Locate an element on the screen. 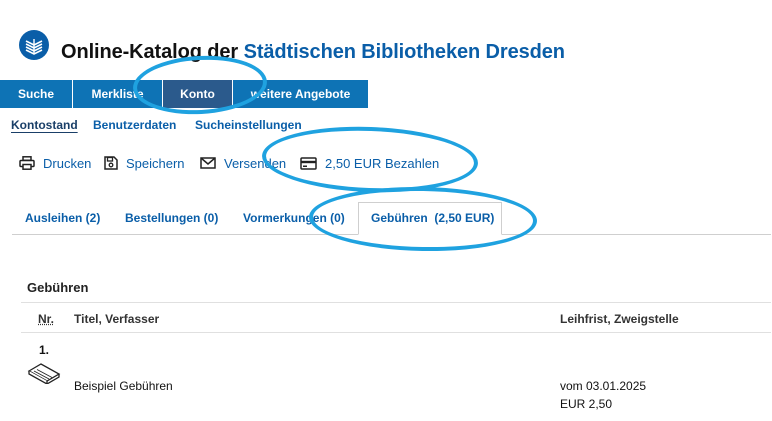 Image resolution: width=772 pixels, height=421 pixels. tab-vormerkungen: Vormerkungen (0) is located at coordinates (294, 218).